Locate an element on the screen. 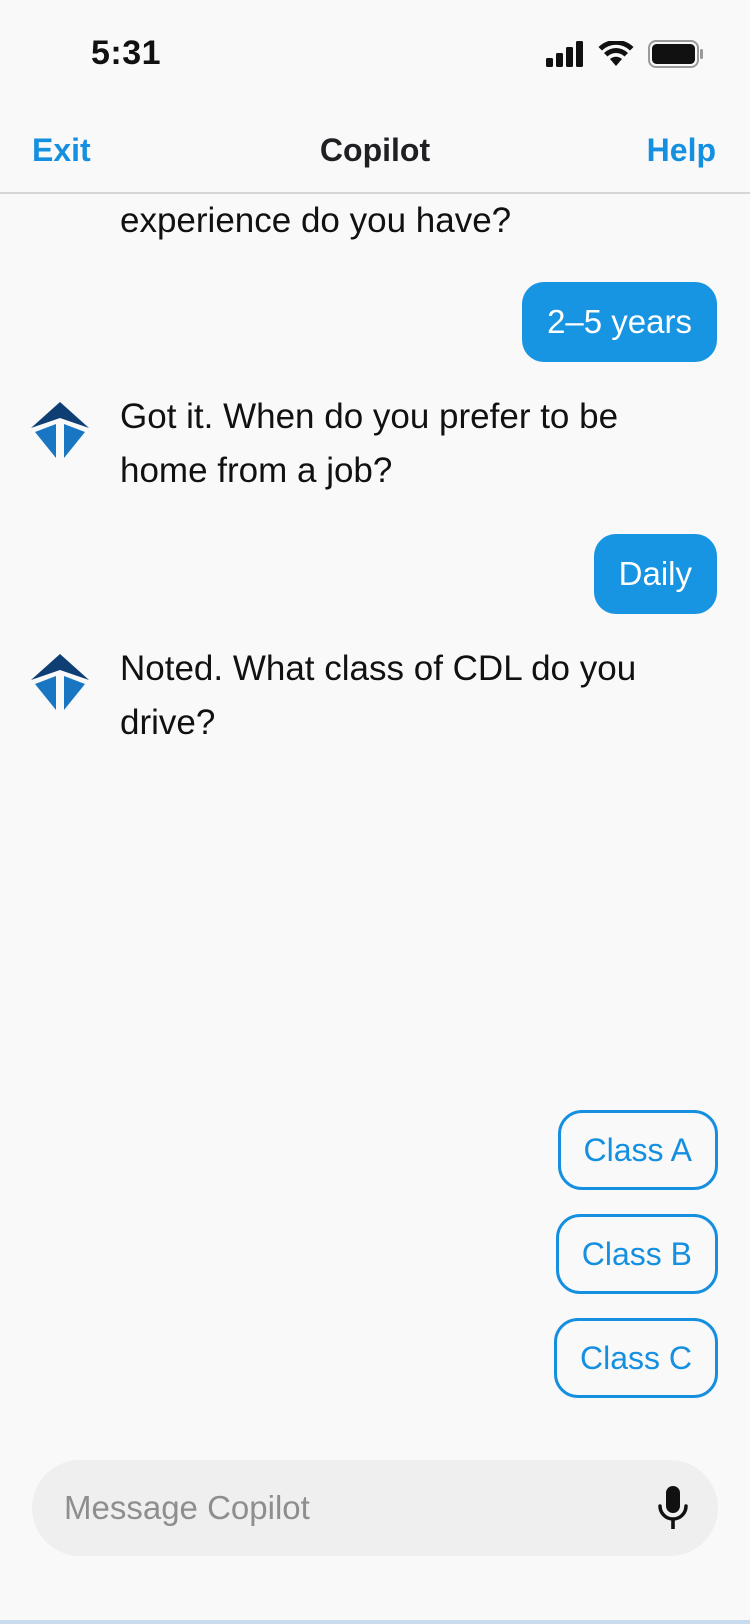 The image size is (750, 1624). wifi-icon is located at coordinates (616, 53).